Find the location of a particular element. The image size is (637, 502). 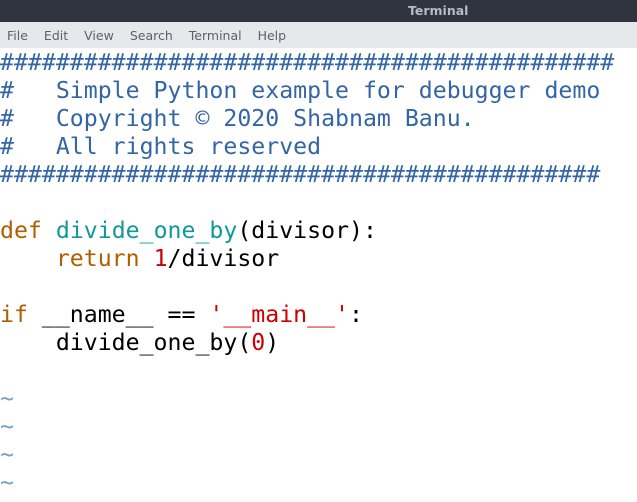

code-line: return 1/divisor is located at coordinates (318, 259).